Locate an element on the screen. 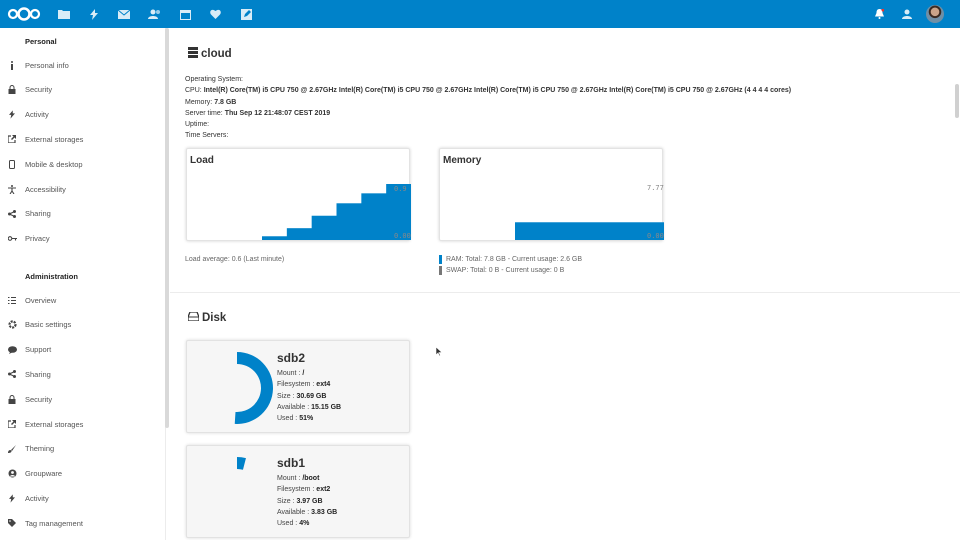 The height and width of the screenshot is (540, 960). disk-name: sdb1 is located at coordinates (291, 463).